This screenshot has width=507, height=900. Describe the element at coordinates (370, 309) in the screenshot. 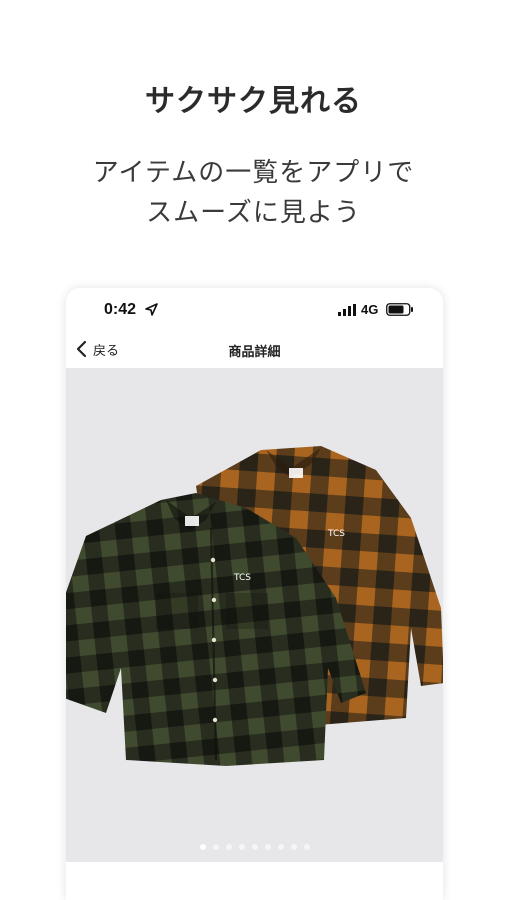

I see `network-type: 4G` at that location.